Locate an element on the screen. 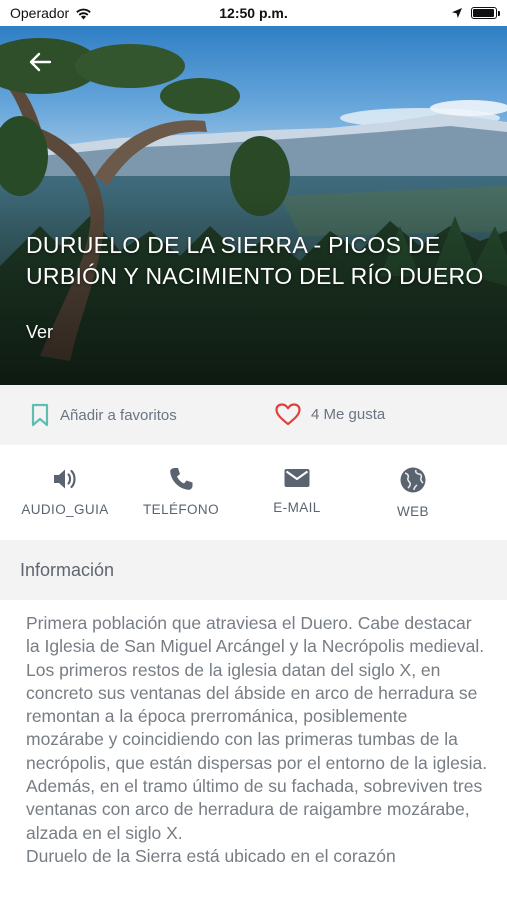 Image resolution: width=507 pixels, height=900 pixels. phone-label: TELÉFONO is located at coordinates (181, 509).